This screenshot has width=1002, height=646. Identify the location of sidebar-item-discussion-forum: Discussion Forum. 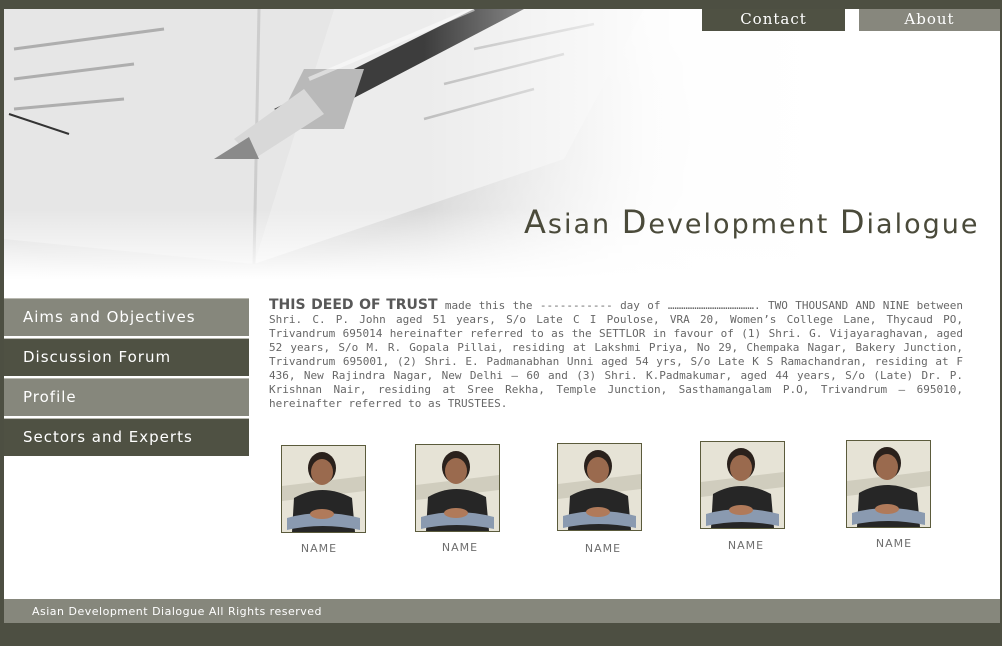
(126, 357).